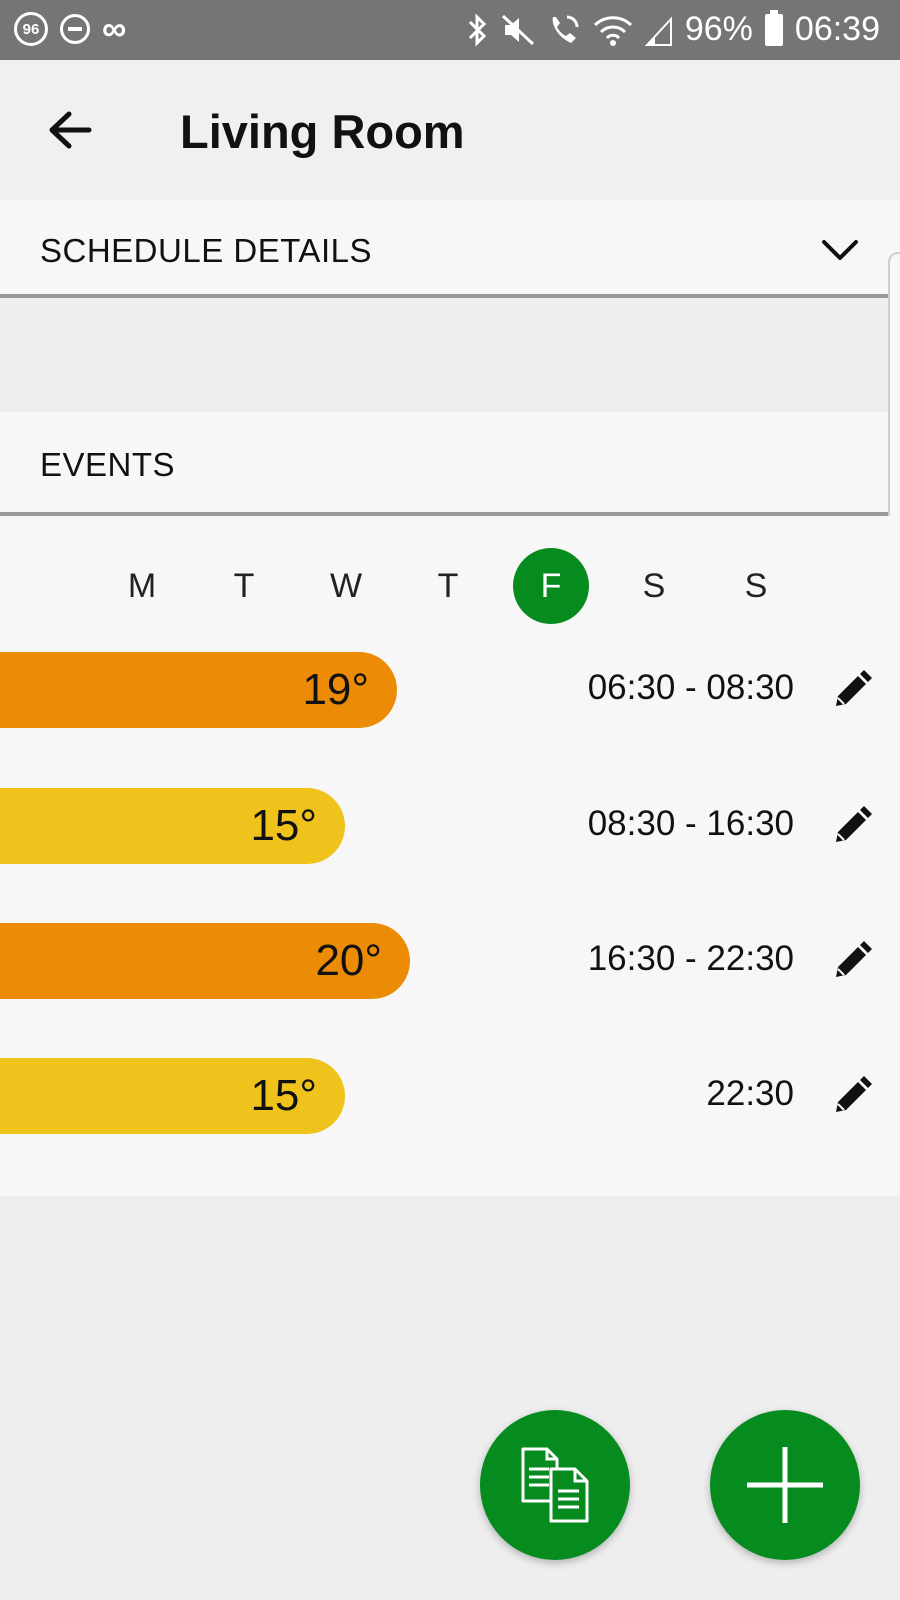  I want to click on event-time: 06:30 - 08:30, so click(690, 687).